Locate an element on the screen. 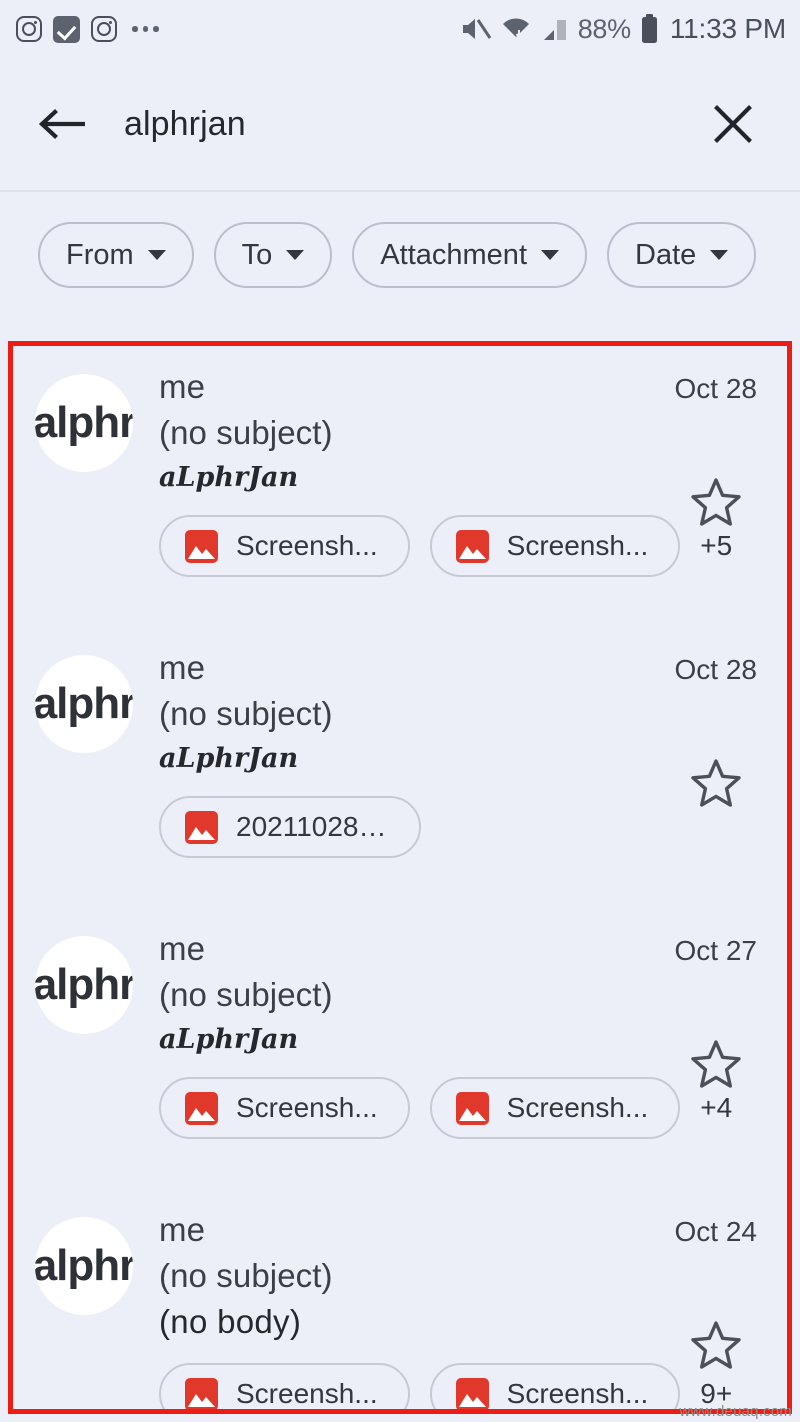  status-bar-system-icons: 88% 11:33 PM is located at coordinates (623, 29).